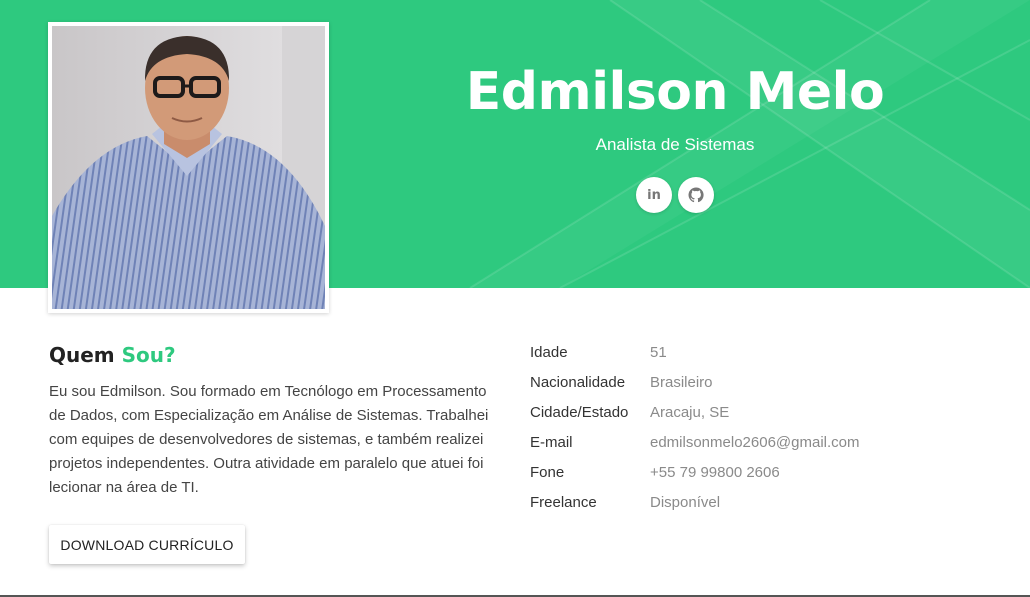  I want to click on info-label: E-mail, so click(551, 442).